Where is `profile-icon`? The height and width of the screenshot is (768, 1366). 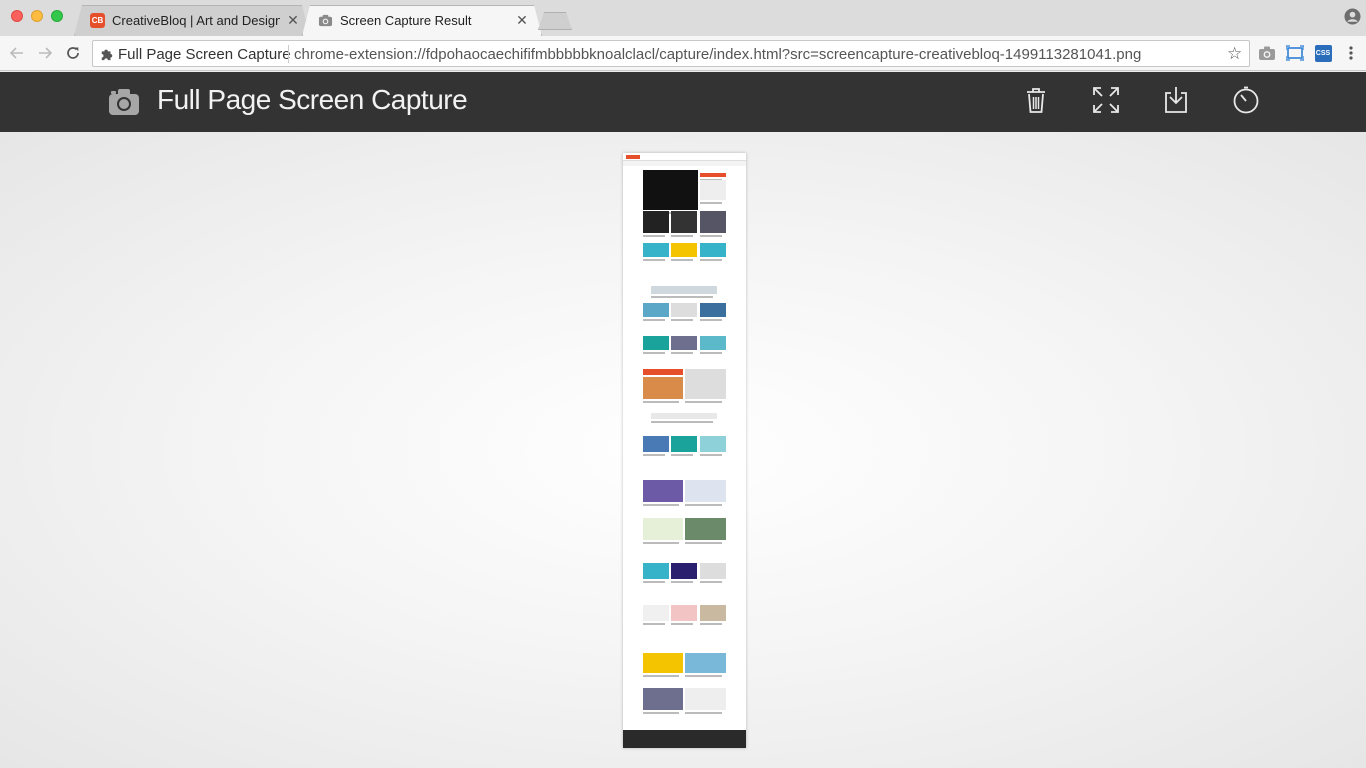
profile-icon is located at coordinates (1352, 16).